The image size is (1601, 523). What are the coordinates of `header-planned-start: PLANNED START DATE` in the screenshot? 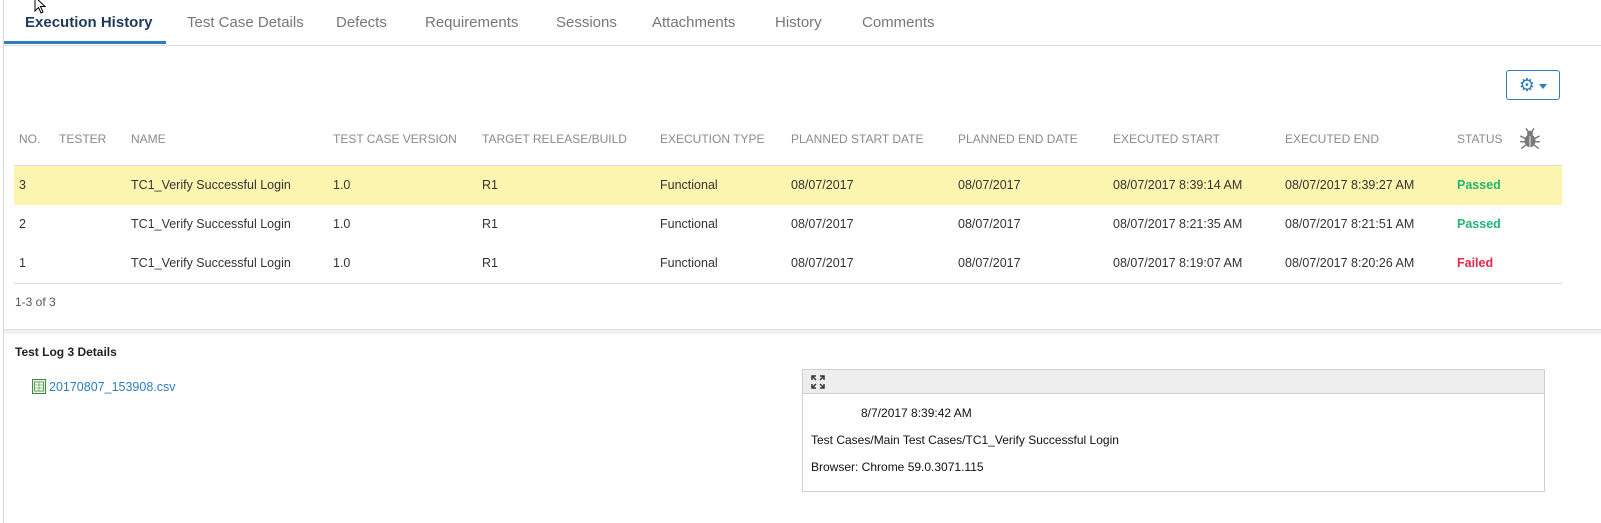 It's located at (857, 139).